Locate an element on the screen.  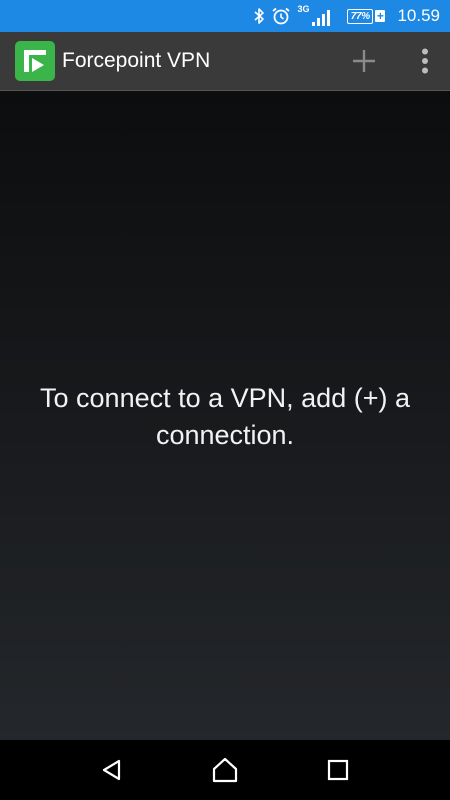
navigation-bar is located at coordinates (225, 770).